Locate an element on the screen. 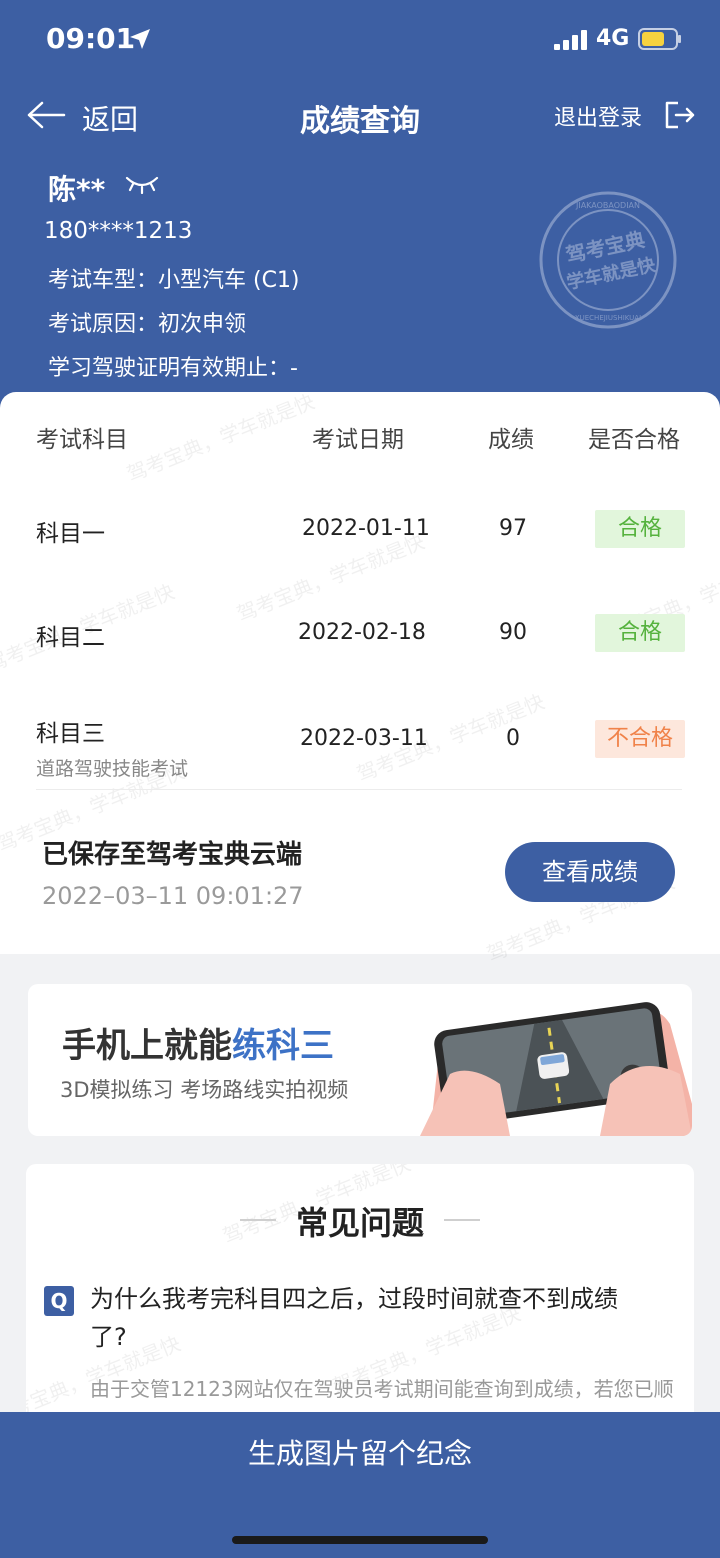 This screenshot has height=1558, width=720. battery-icon is located at coordinates (659, 39).